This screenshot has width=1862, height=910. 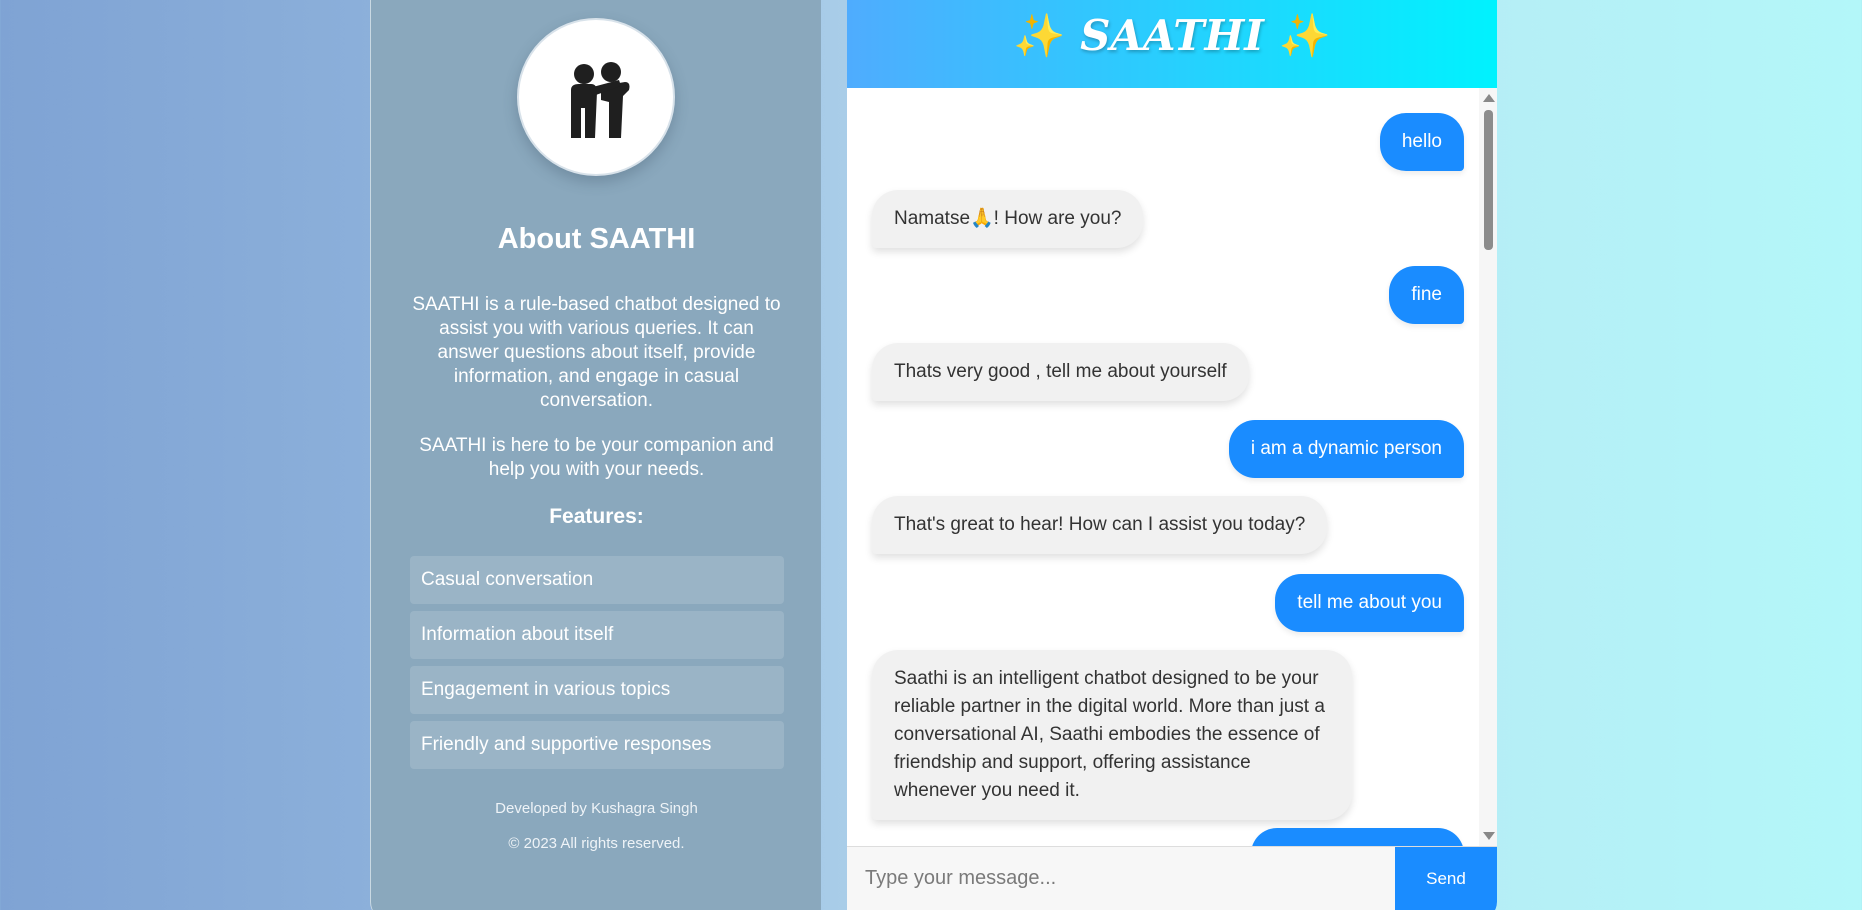 What do you see at coordinates (597, 745) in the screenshot?
I see `feature-item: Friendly and supportive responses` at bounding box center [597, 745].